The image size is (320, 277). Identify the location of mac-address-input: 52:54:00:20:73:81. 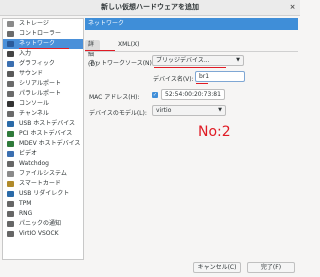
(193, 94).